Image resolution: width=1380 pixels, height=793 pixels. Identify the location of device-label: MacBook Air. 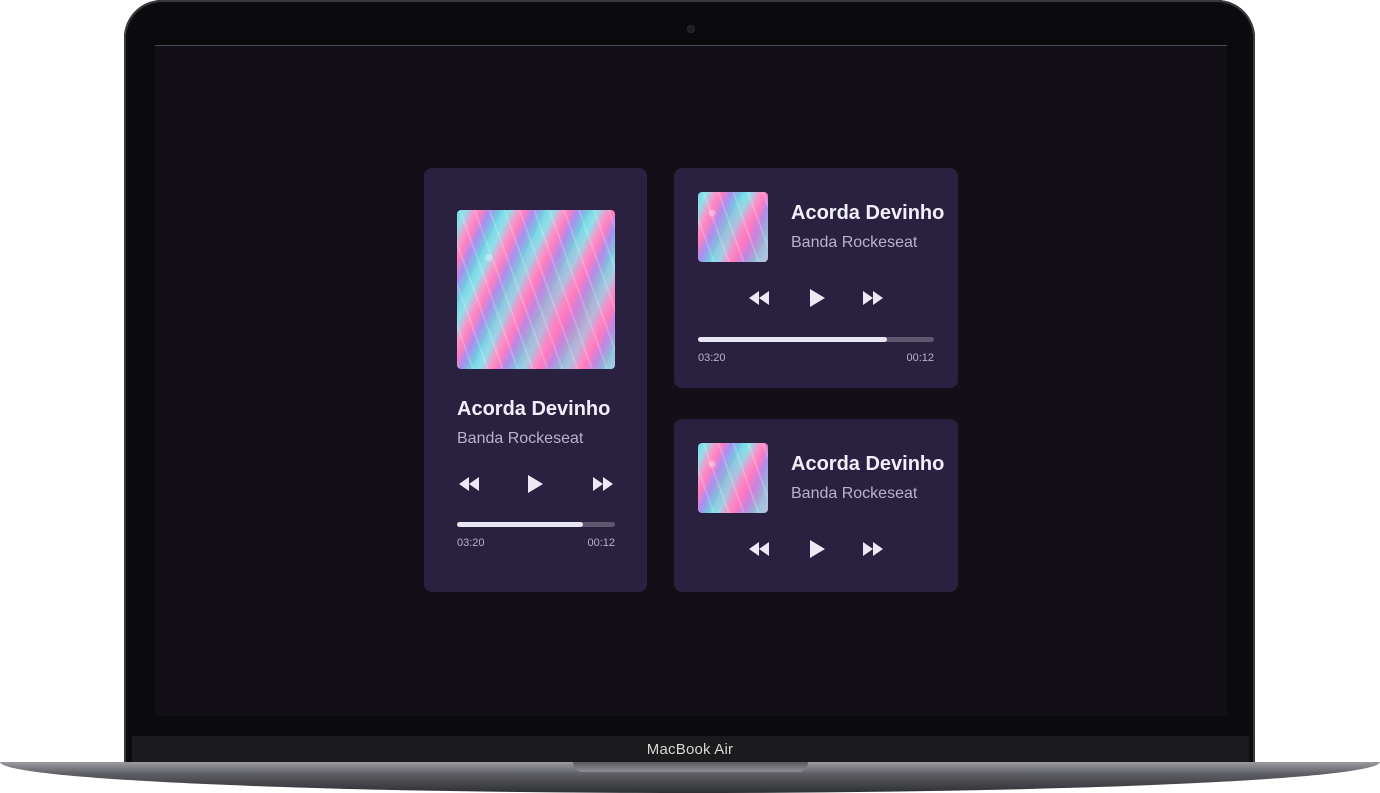
(690, 749).